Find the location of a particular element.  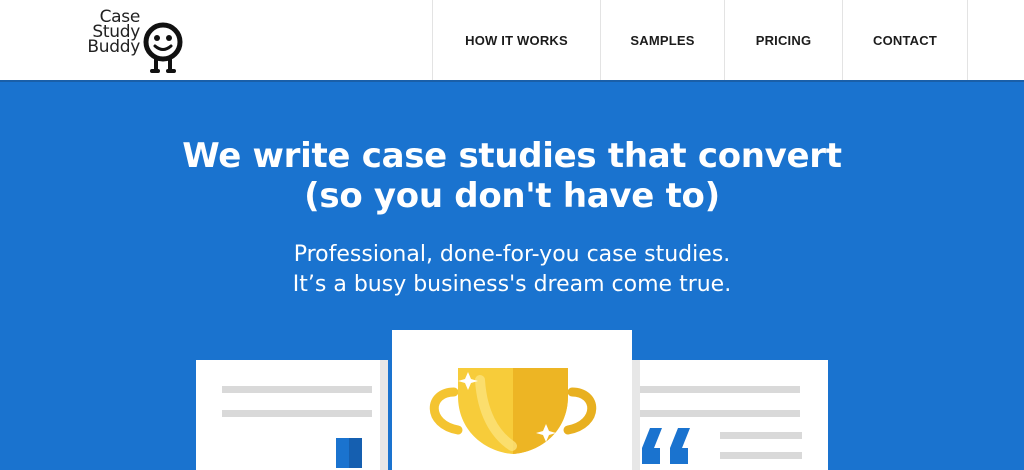

bar-chart-icon is located at coordinates (349, 453).